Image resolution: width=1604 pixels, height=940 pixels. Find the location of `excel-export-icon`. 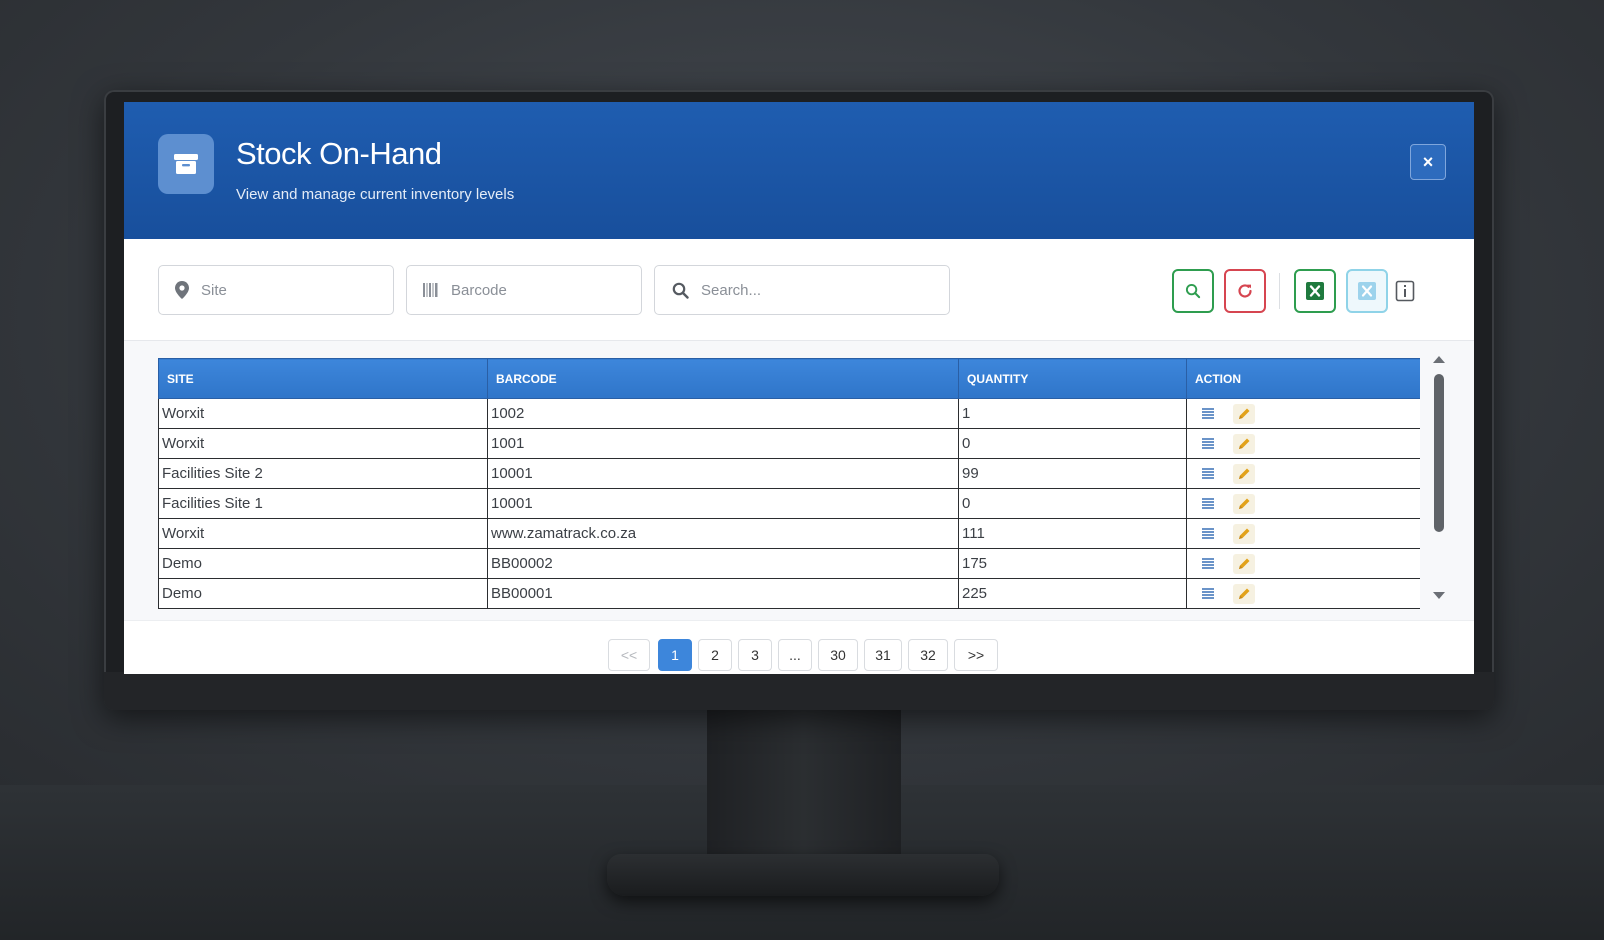

excel-export-icon is located at coordinates (1315, 291).